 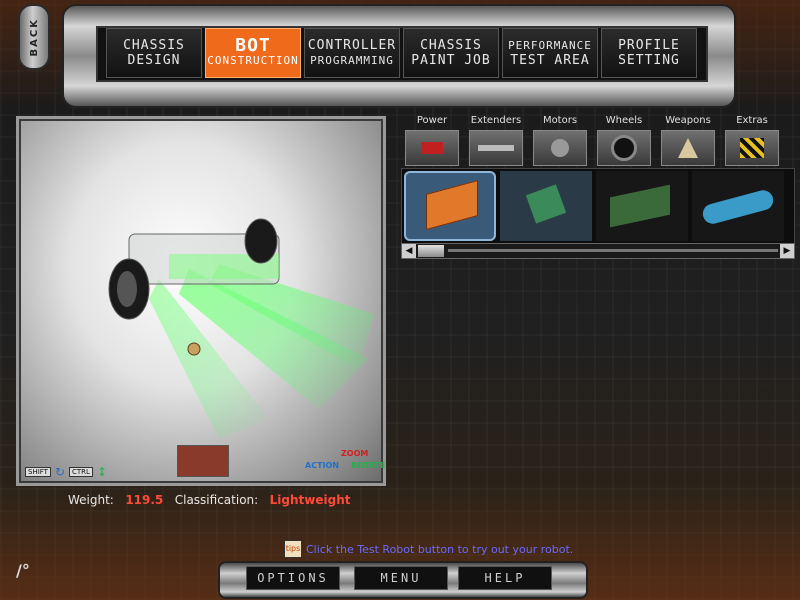 I want to click on view-key-hints: SHIFT ↻ CTRL ↕, so click(x=66, y=472).